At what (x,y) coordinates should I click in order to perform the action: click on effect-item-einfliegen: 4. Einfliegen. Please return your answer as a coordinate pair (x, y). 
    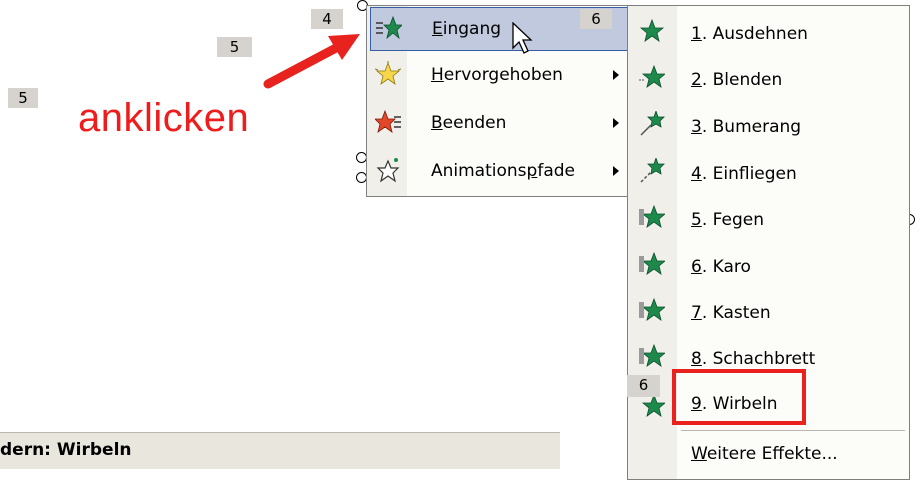
    Looking at the image, I should click on (768, 172).